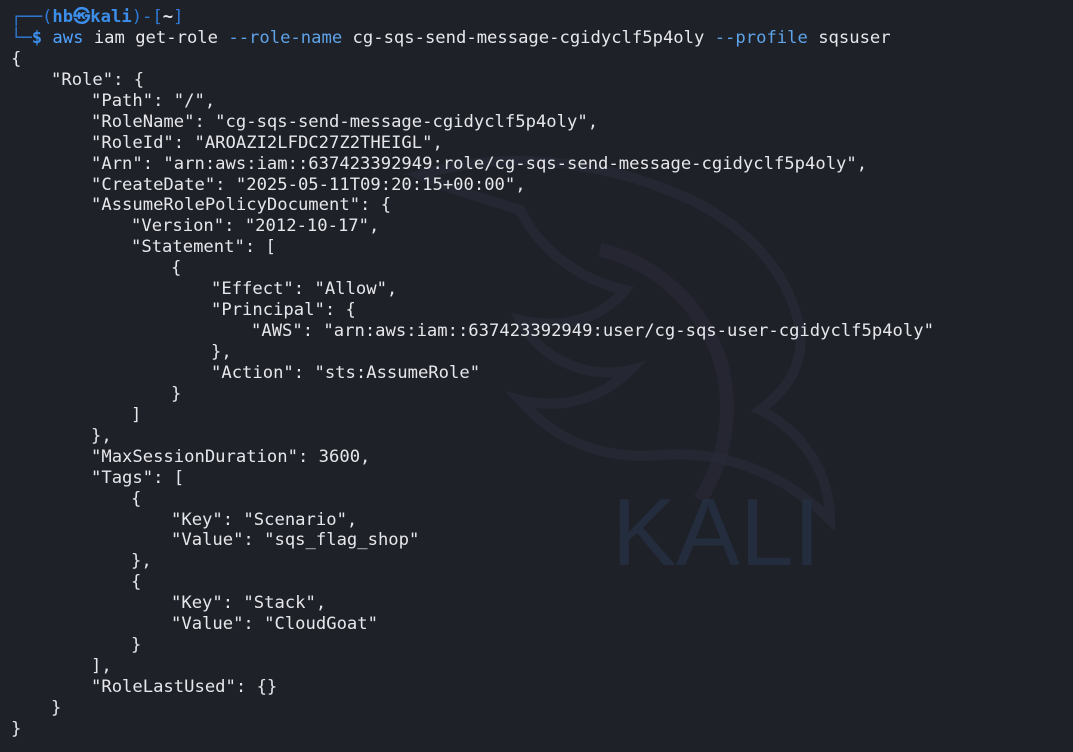  I want to click on command-flag-profile: --profile, so click(761, 37).